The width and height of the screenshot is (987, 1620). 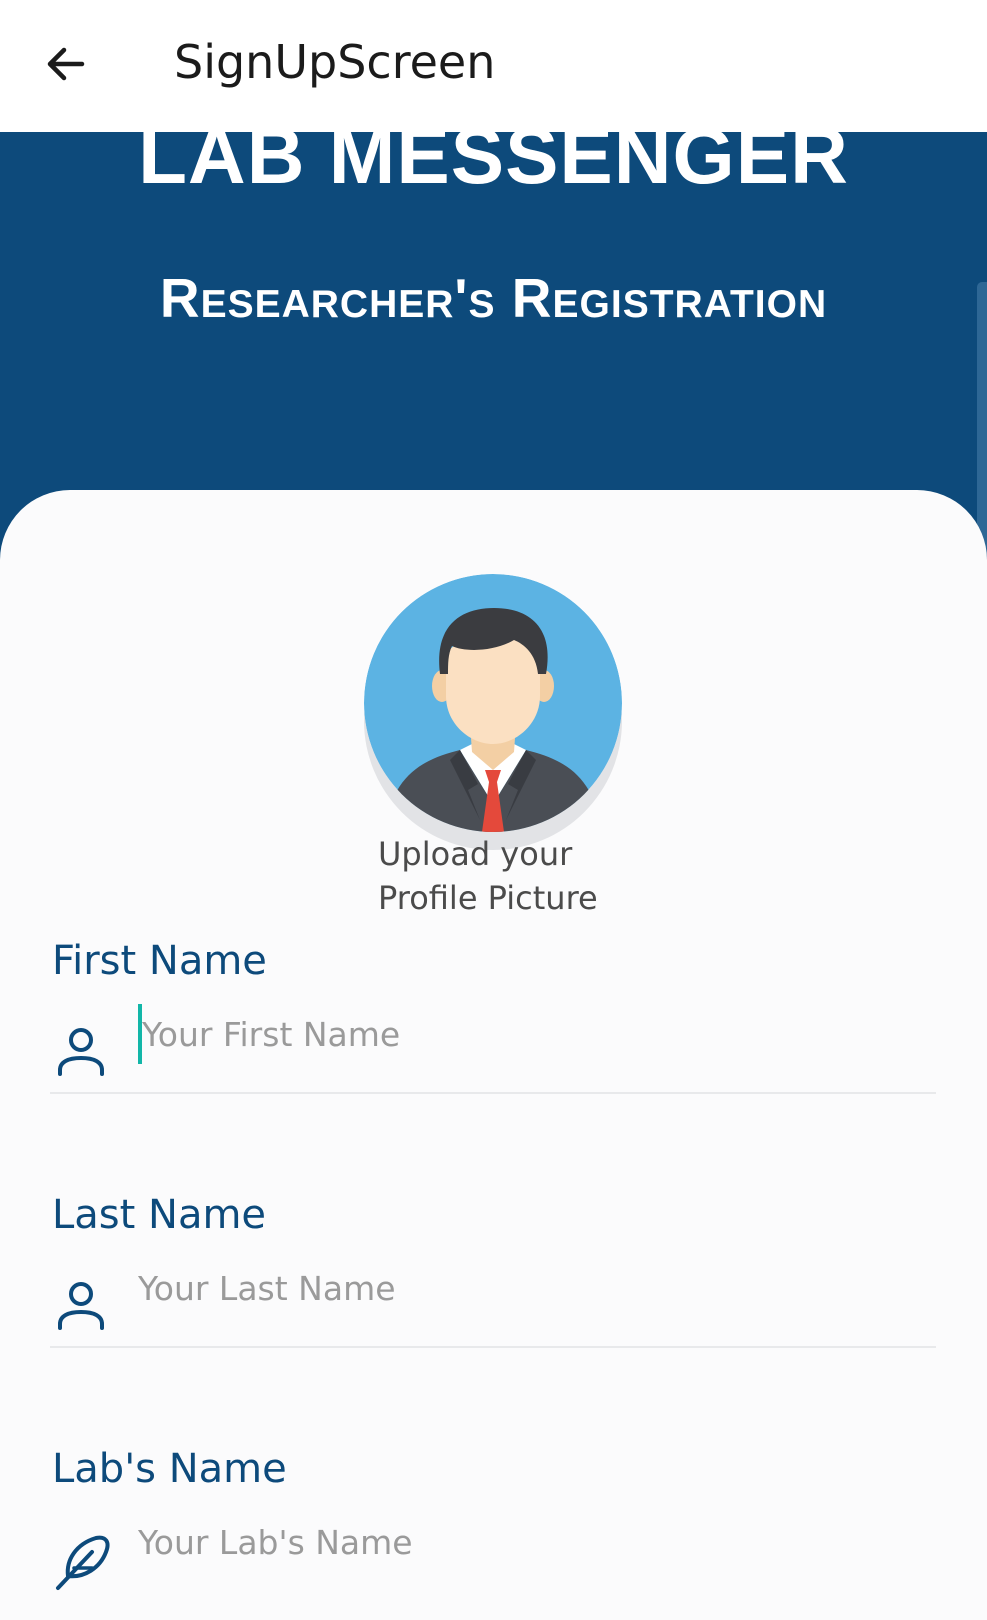 What do you see at coordinates (493, 1347) in the screenshot?
I see `last-name-underline` at bounding box center [493, 1347].